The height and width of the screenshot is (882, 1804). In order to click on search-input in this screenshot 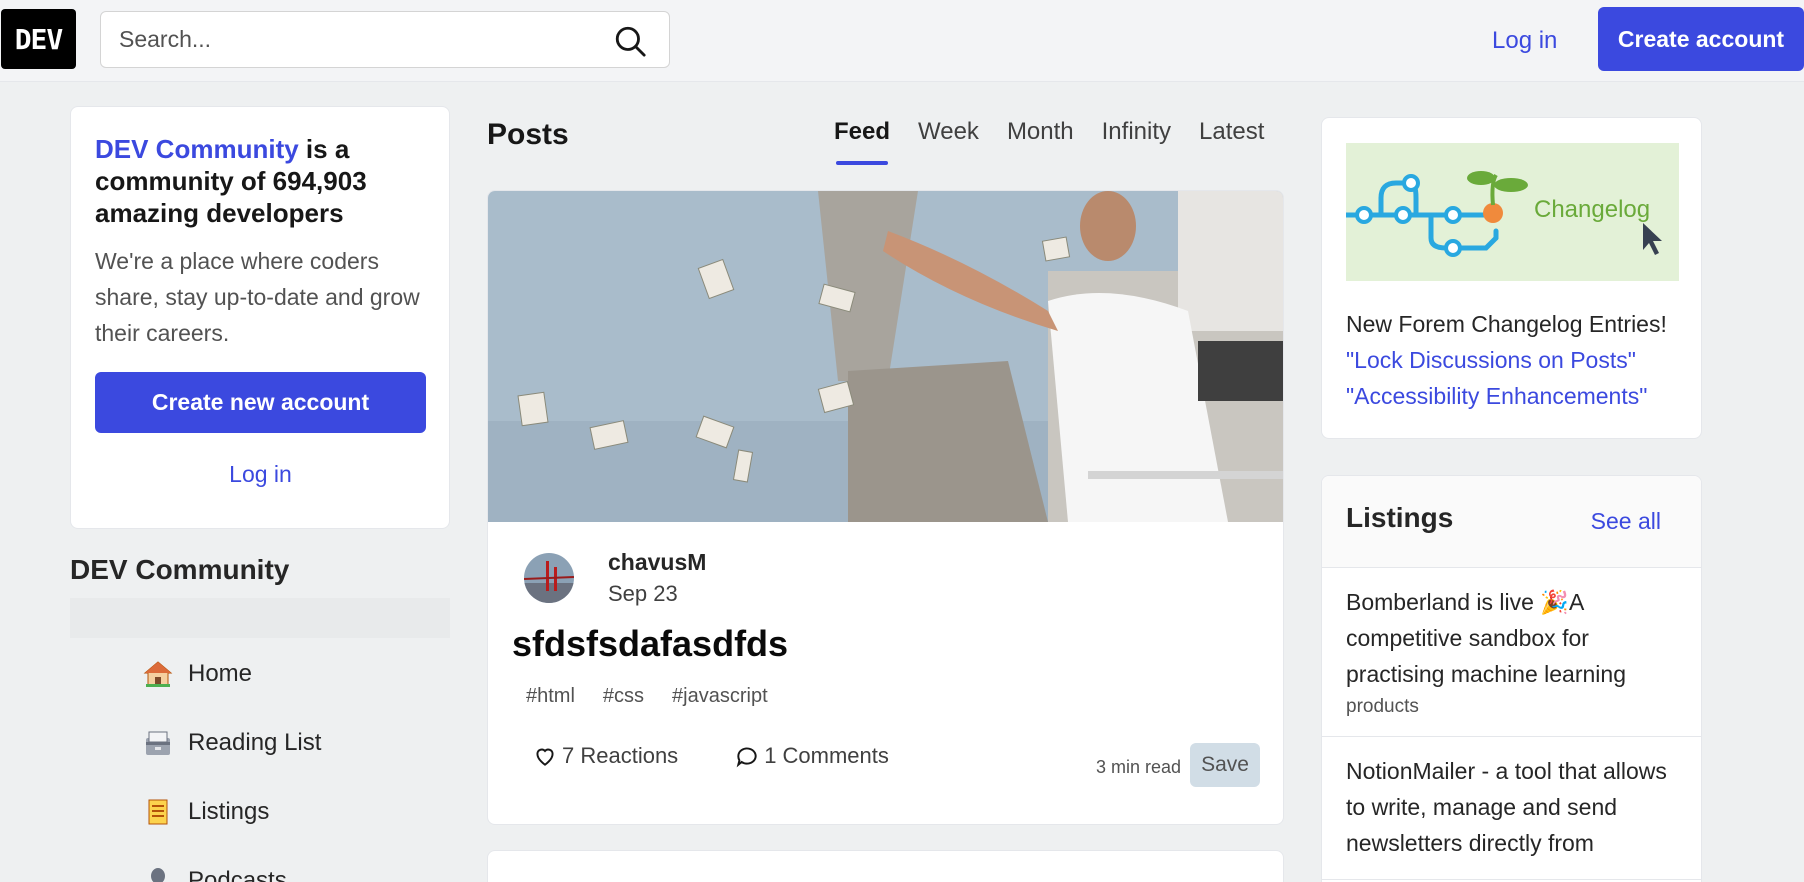, I will do `click(359, 39)`.